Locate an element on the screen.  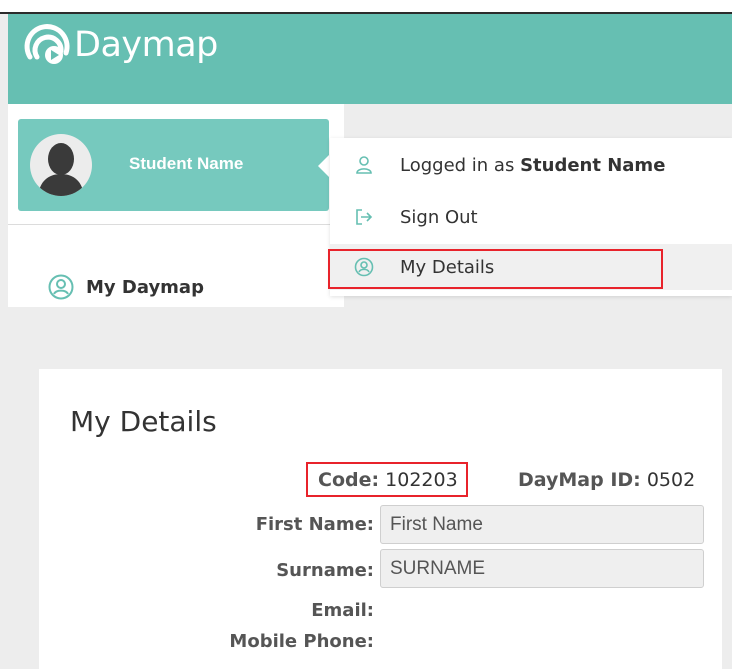
code-label: Code: is located at coordinates (349, 480).